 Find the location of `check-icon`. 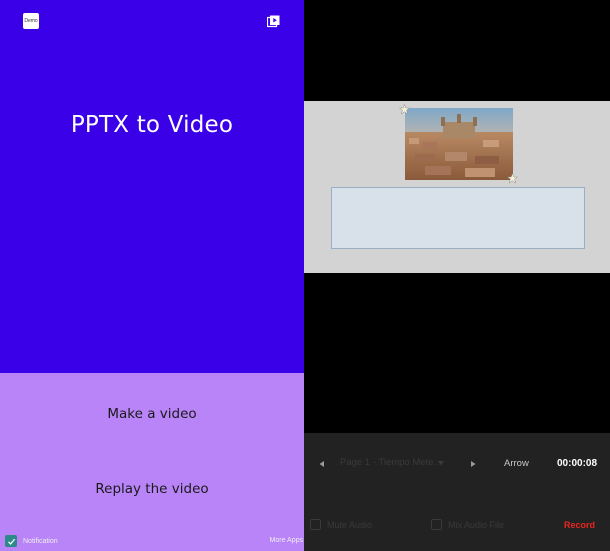

check-icon is located at coordinates (11, 541).